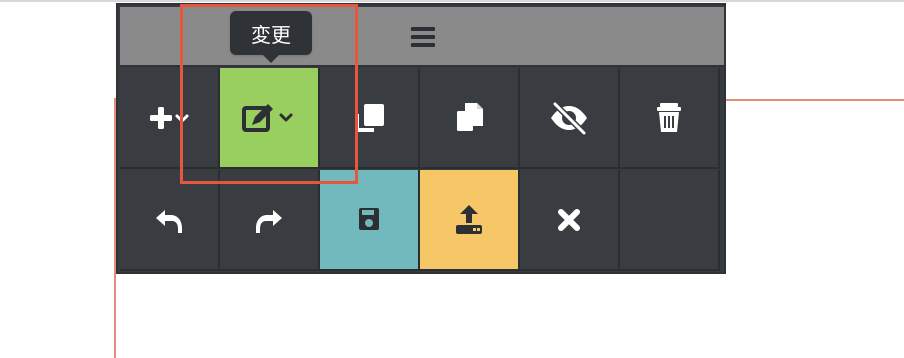  I want to click on toolbar-header, so click(422, 37).